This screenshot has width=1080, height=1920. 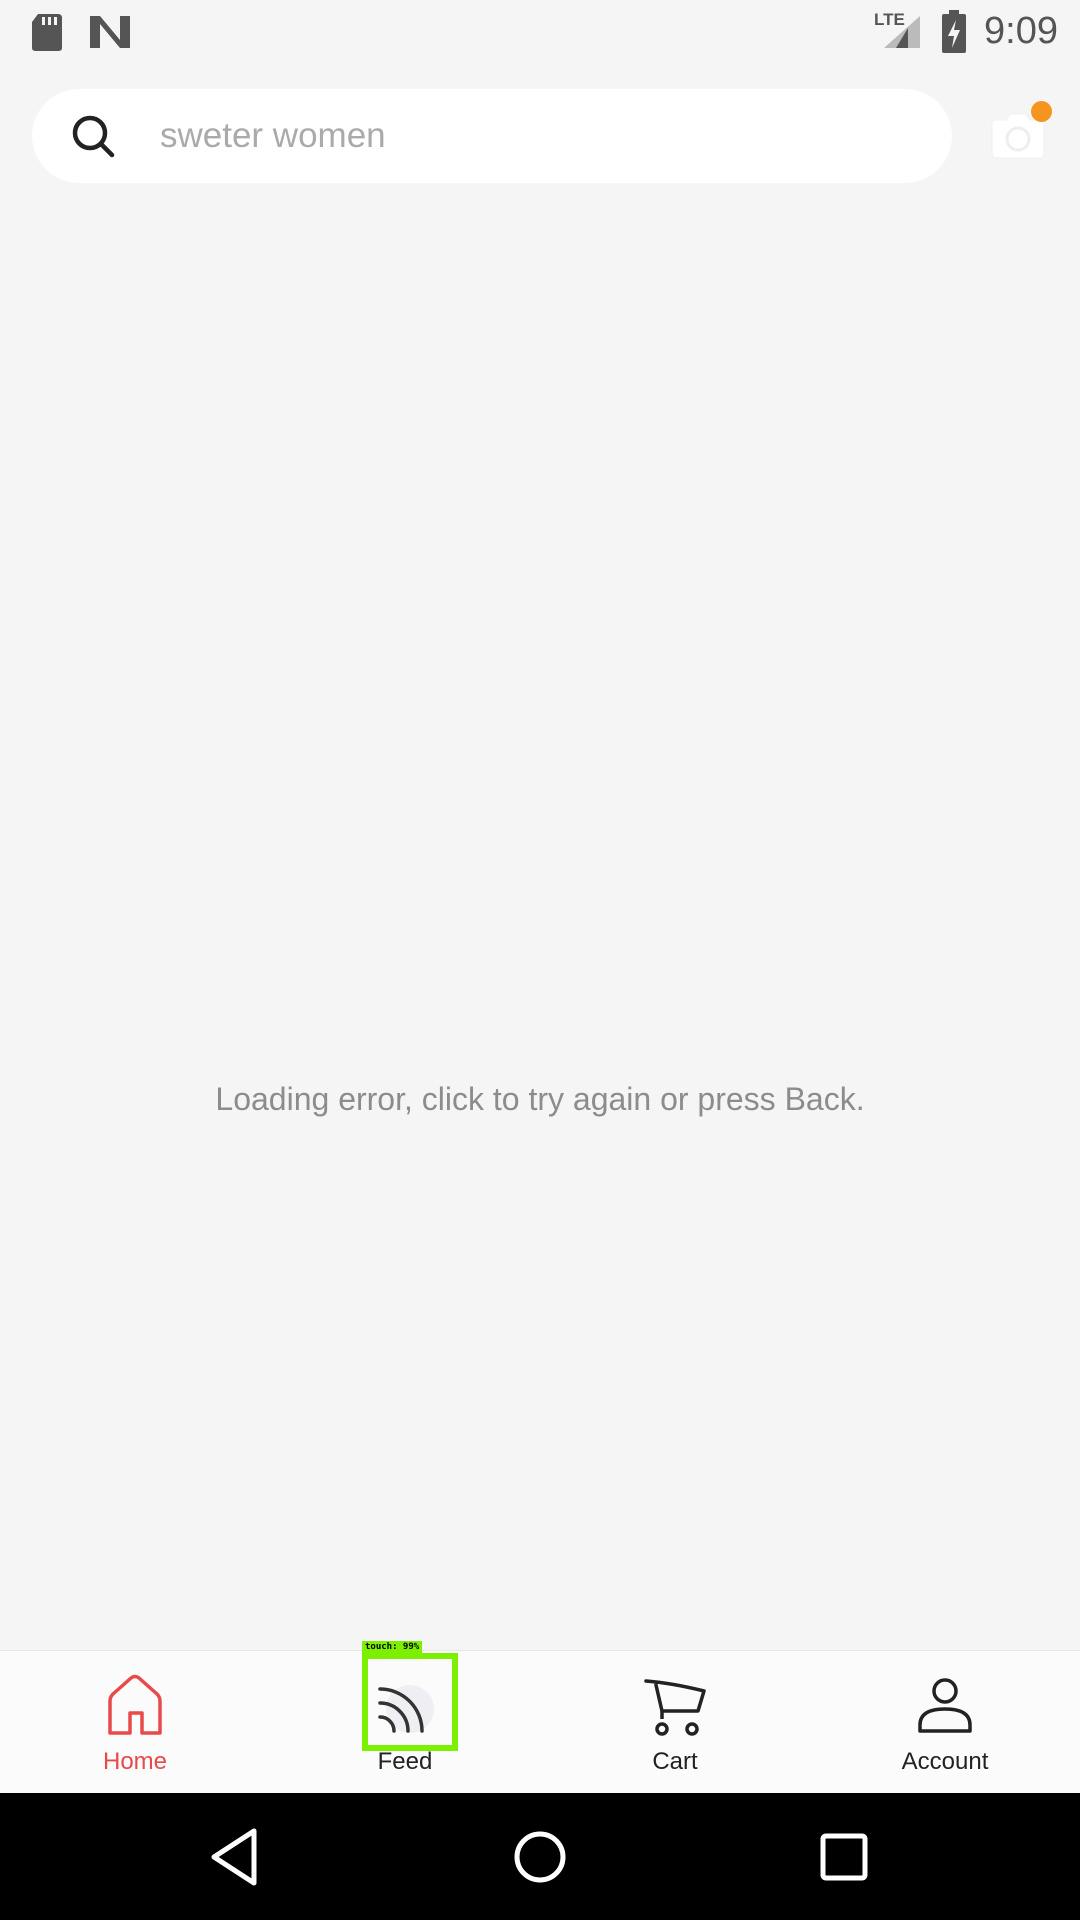 I want to click on recents-icon, so click(x=844, y=1857).